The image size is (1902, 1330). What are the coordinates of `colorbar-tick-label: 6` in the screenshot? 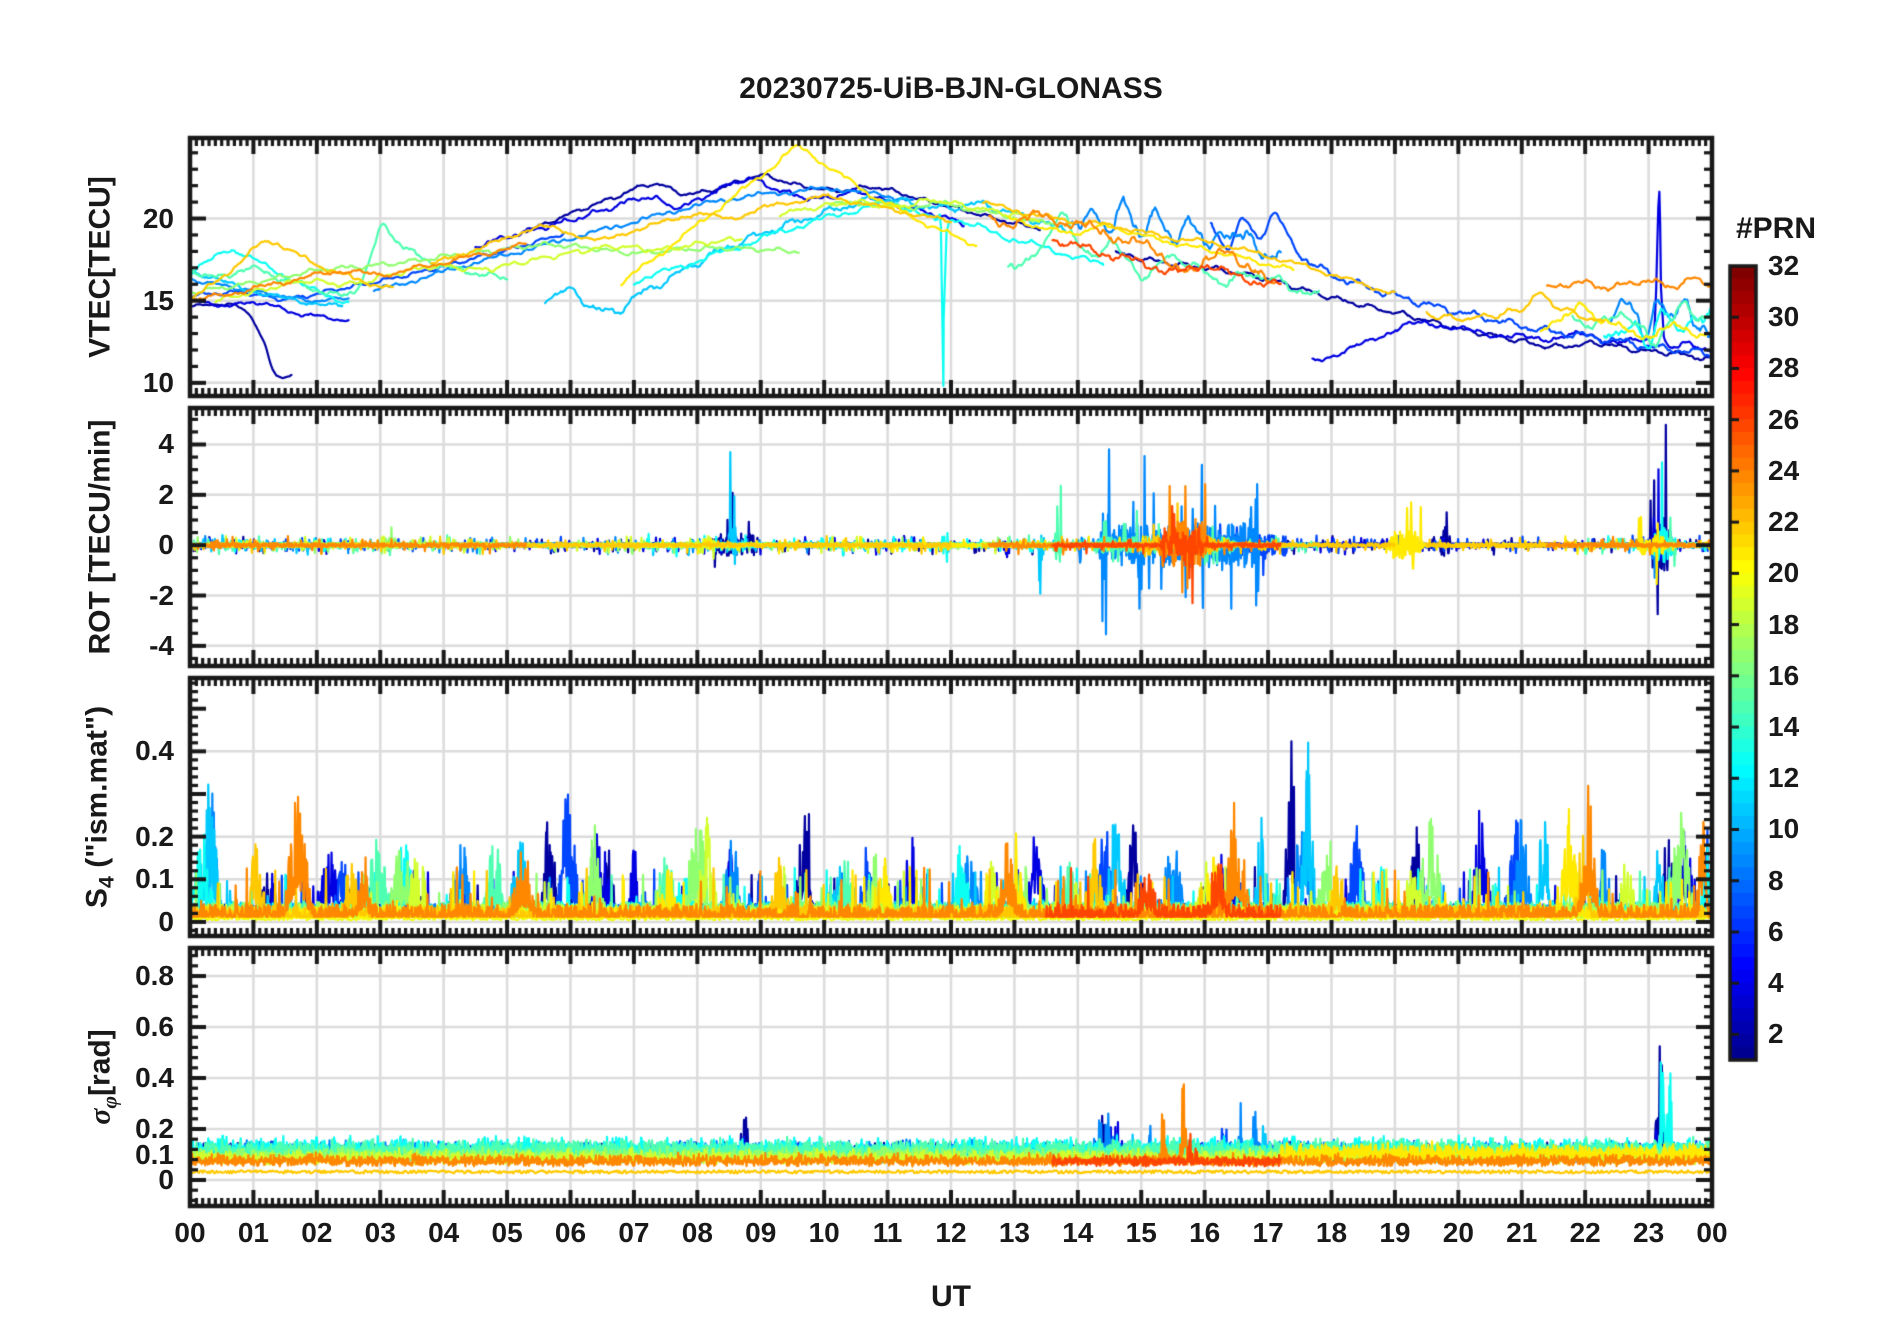 It's located at (1776, 931).